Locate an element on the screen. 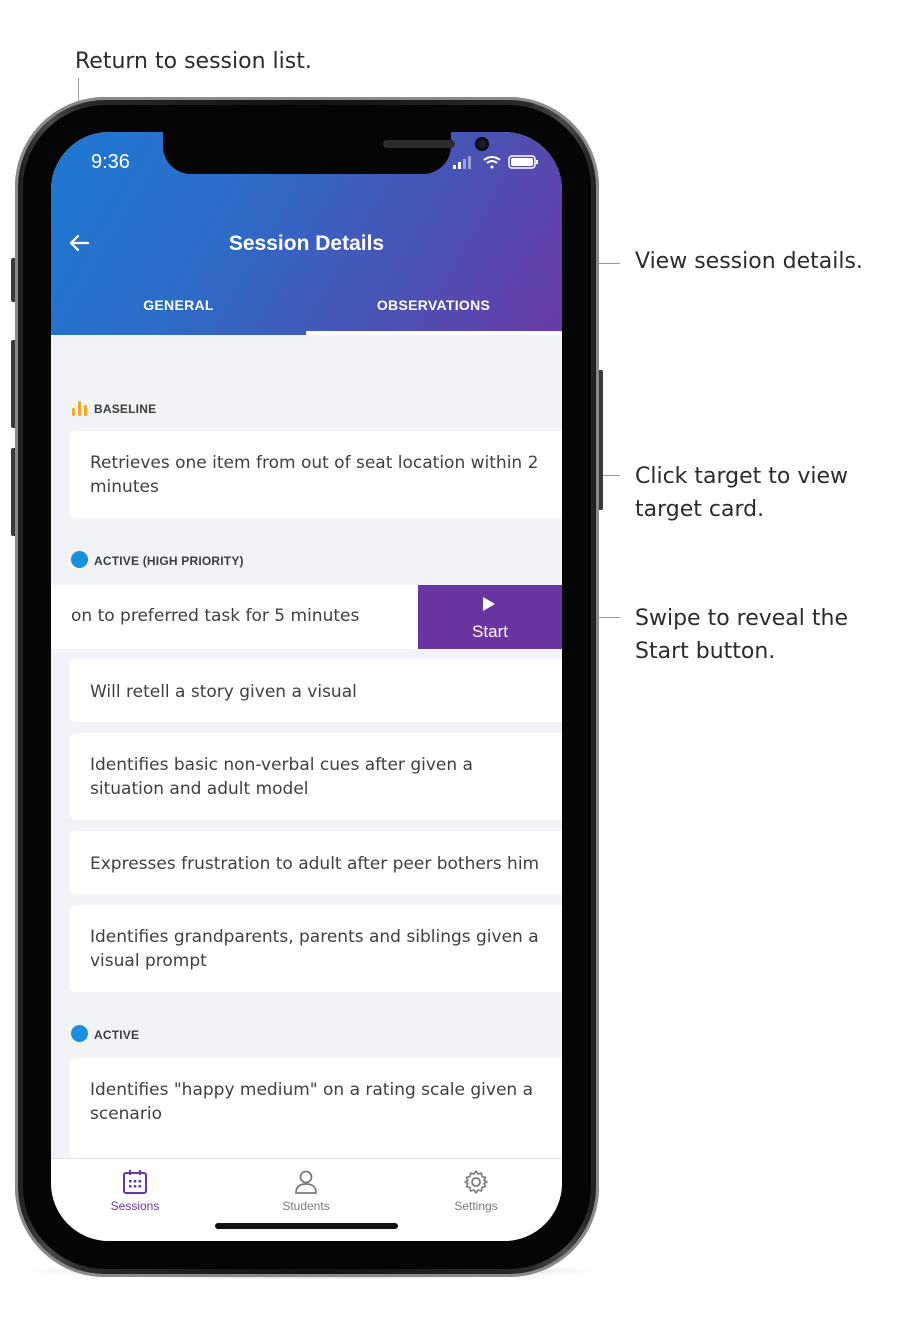 Image resolution: width=914 pixels, height=1317 pixels. phone-speaker is located at coordinates (419, 144).